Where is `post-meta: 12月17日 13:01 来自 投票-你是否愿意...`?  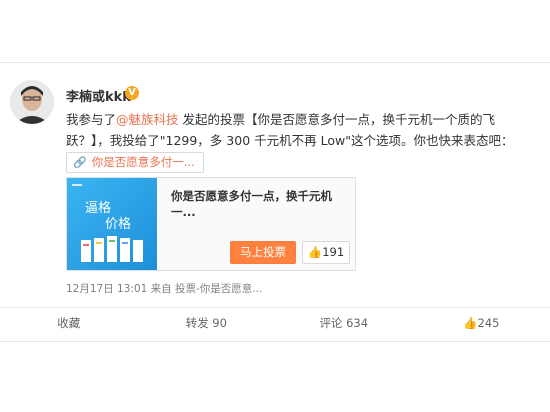
post-meta: 12月17日 13:01 来自 投票-你是否愿意... is located at coordinates (164, 288).